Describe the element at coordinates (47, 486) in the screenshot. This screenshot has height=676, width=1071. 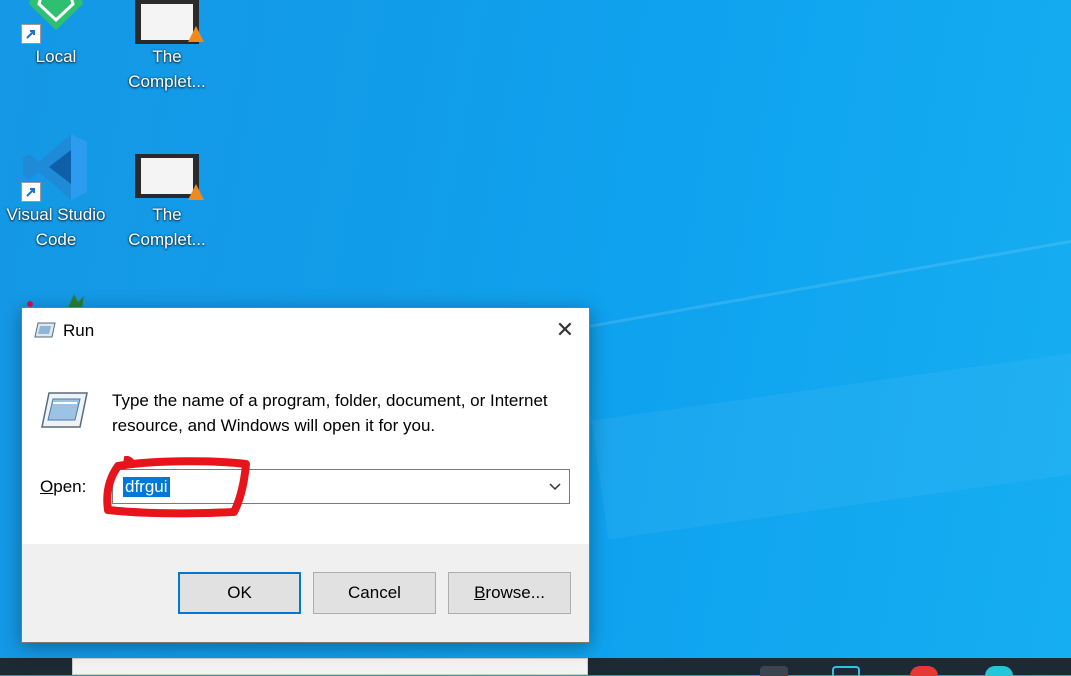
I see `open-label-mnemonic: O` at that location.